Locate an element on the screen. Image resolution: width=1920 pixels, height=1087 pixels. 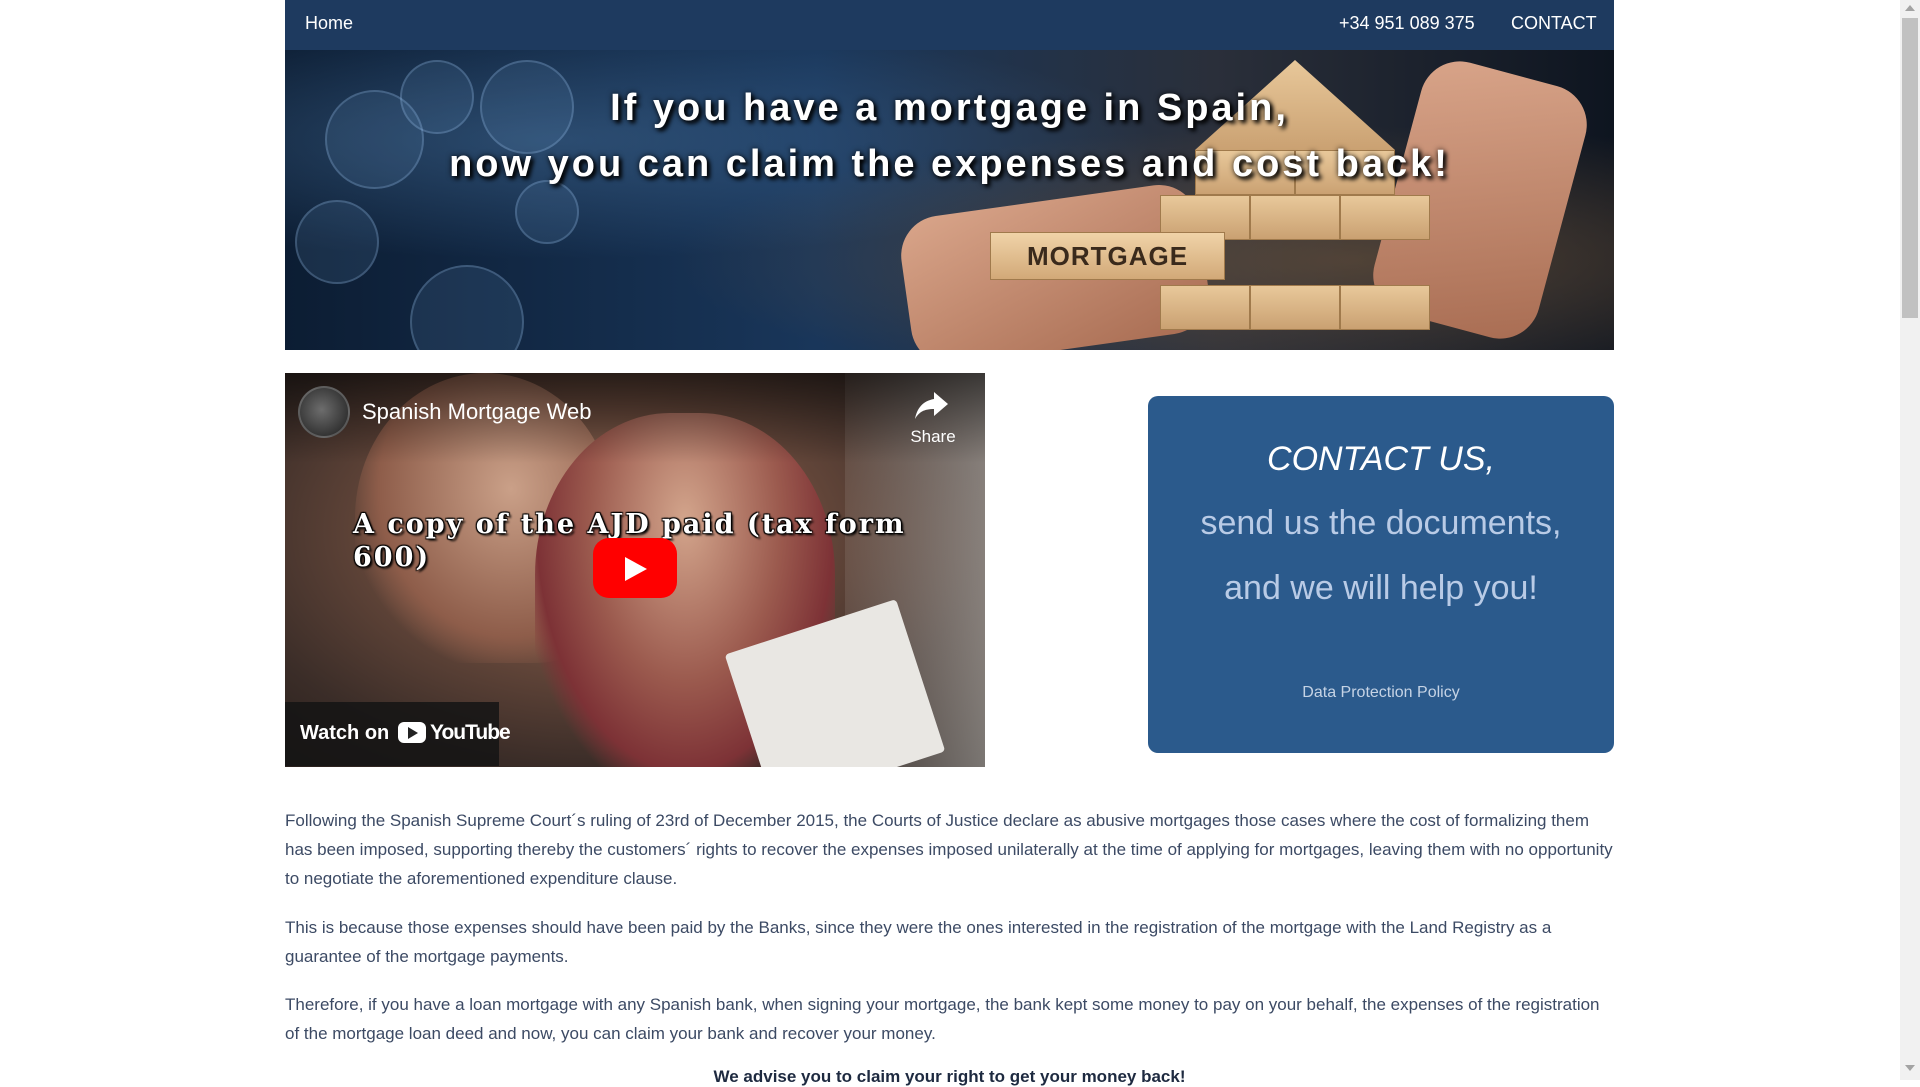
video-channel-title: Spanish Mortgage Web is located at coordinates (477, 412).